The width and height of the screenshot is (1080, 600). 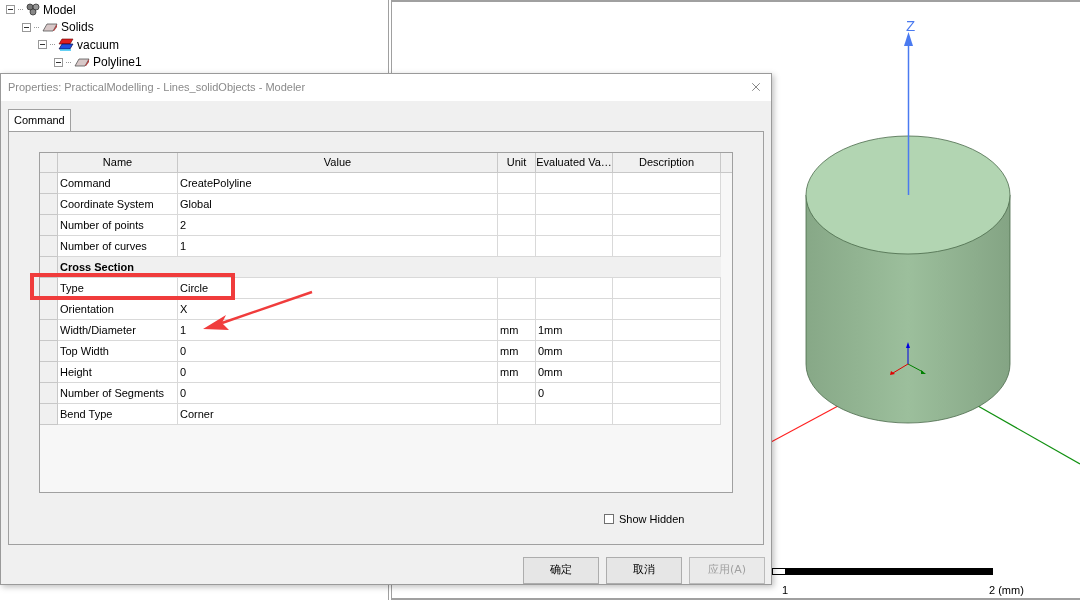 What do you see at coordinates (911, 25) in the screenshot?
I see `axis-label: Z` at bounding box center [911, 25].